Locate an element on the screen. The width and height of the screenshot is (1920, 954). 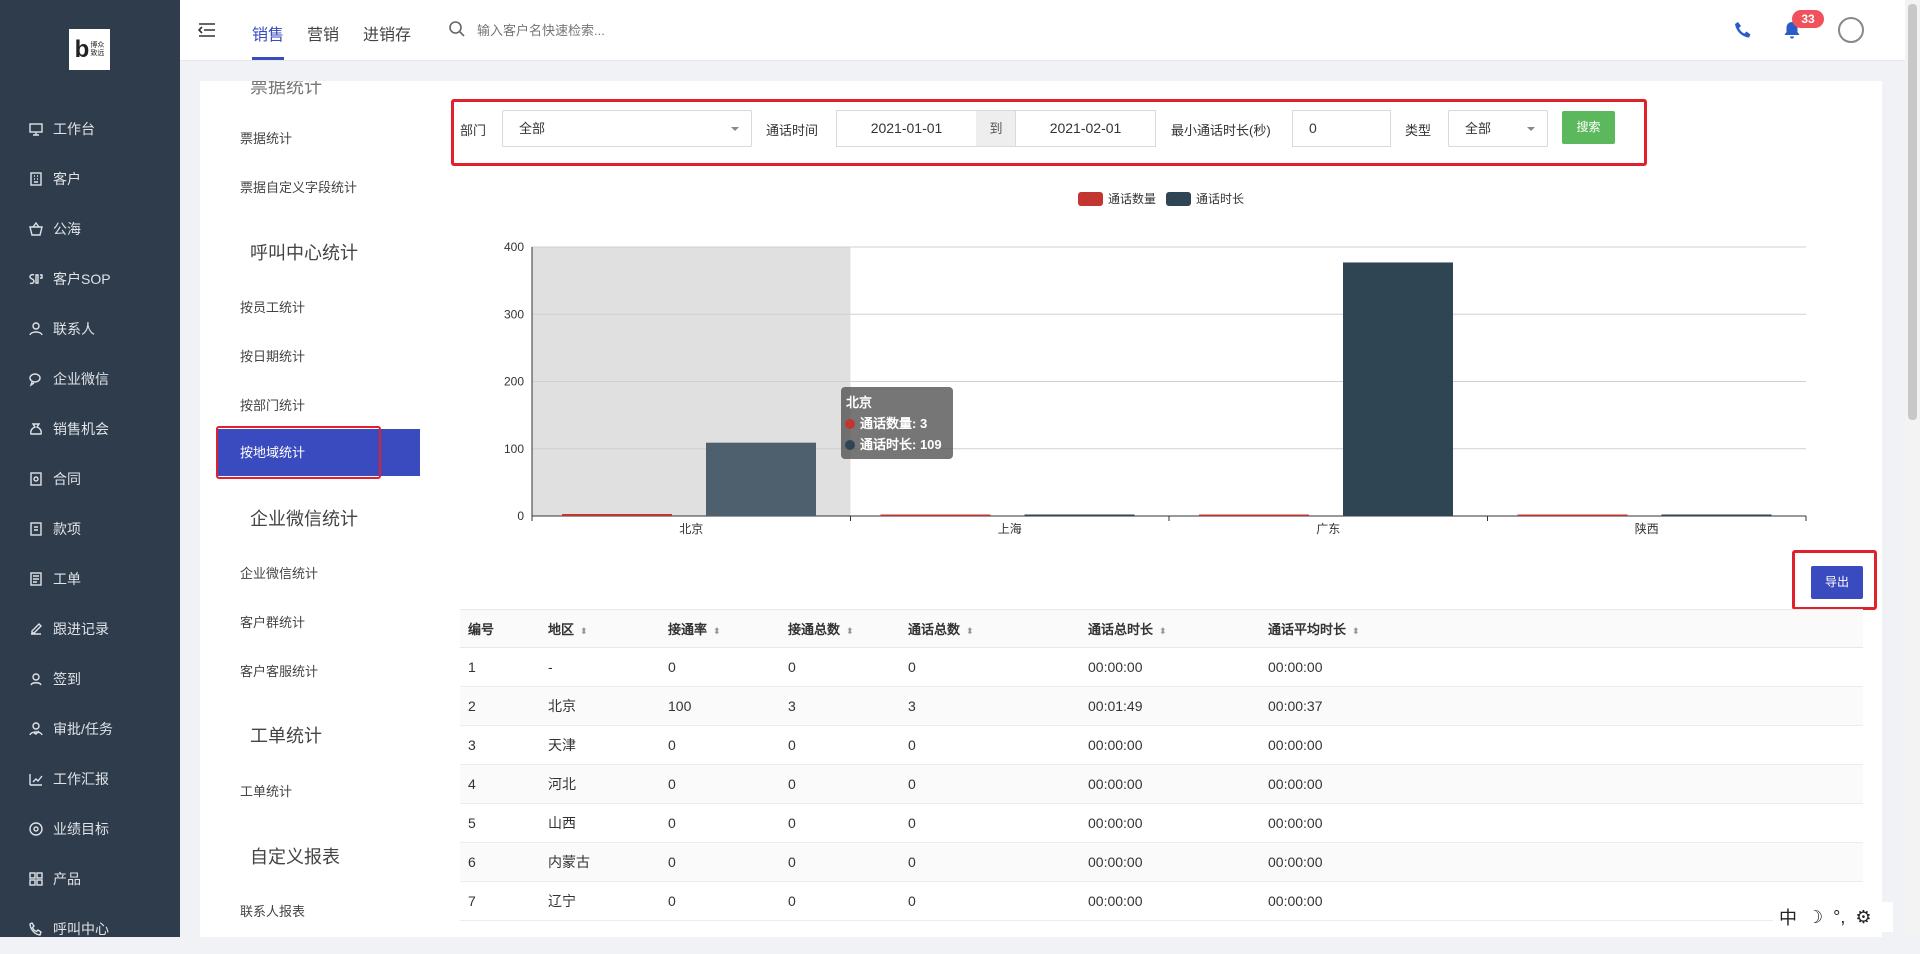
subnav-item: 按日期统计 is located at coordinates (272, 355).